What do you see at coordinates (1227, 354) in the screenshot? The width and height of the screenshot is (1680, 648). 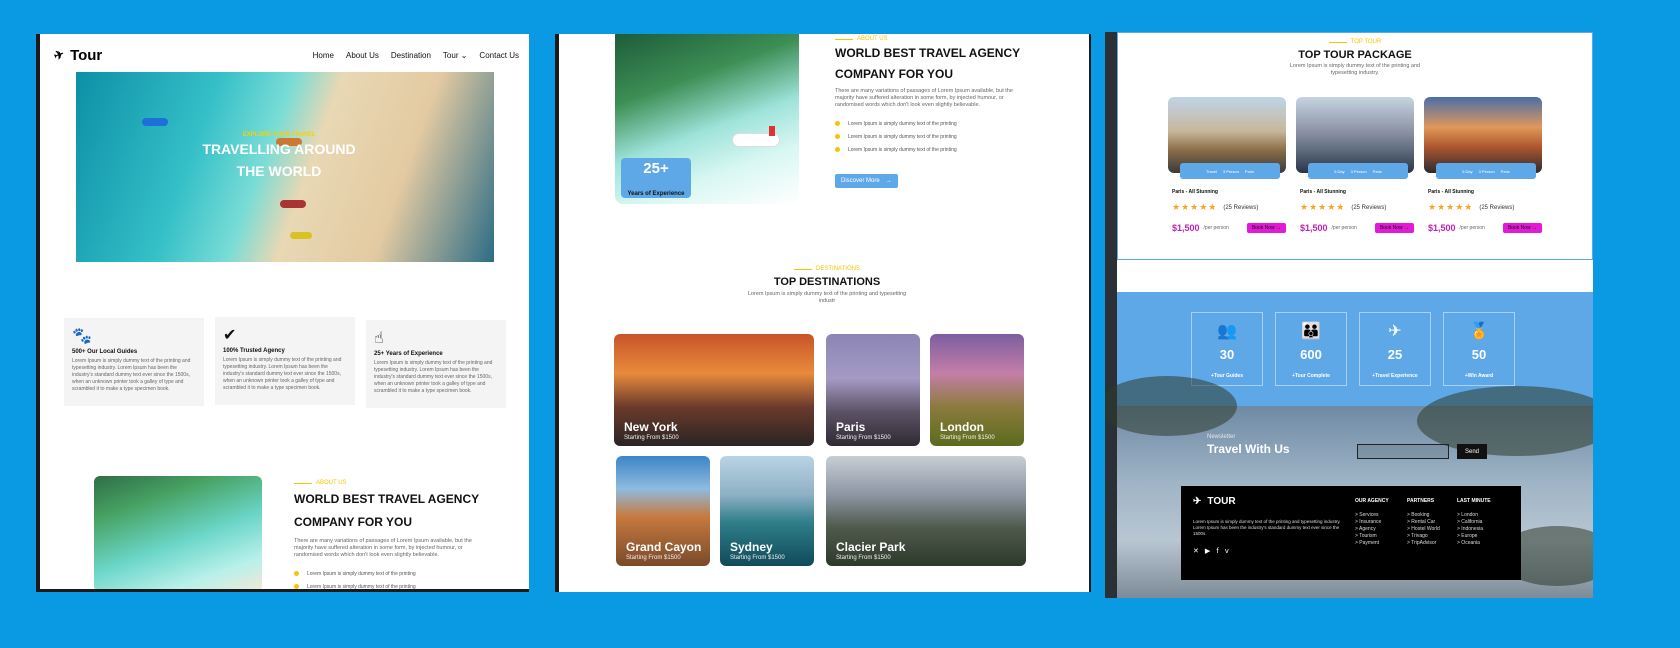 I see `stat-value: 30` at bounding box center [1227, 354].